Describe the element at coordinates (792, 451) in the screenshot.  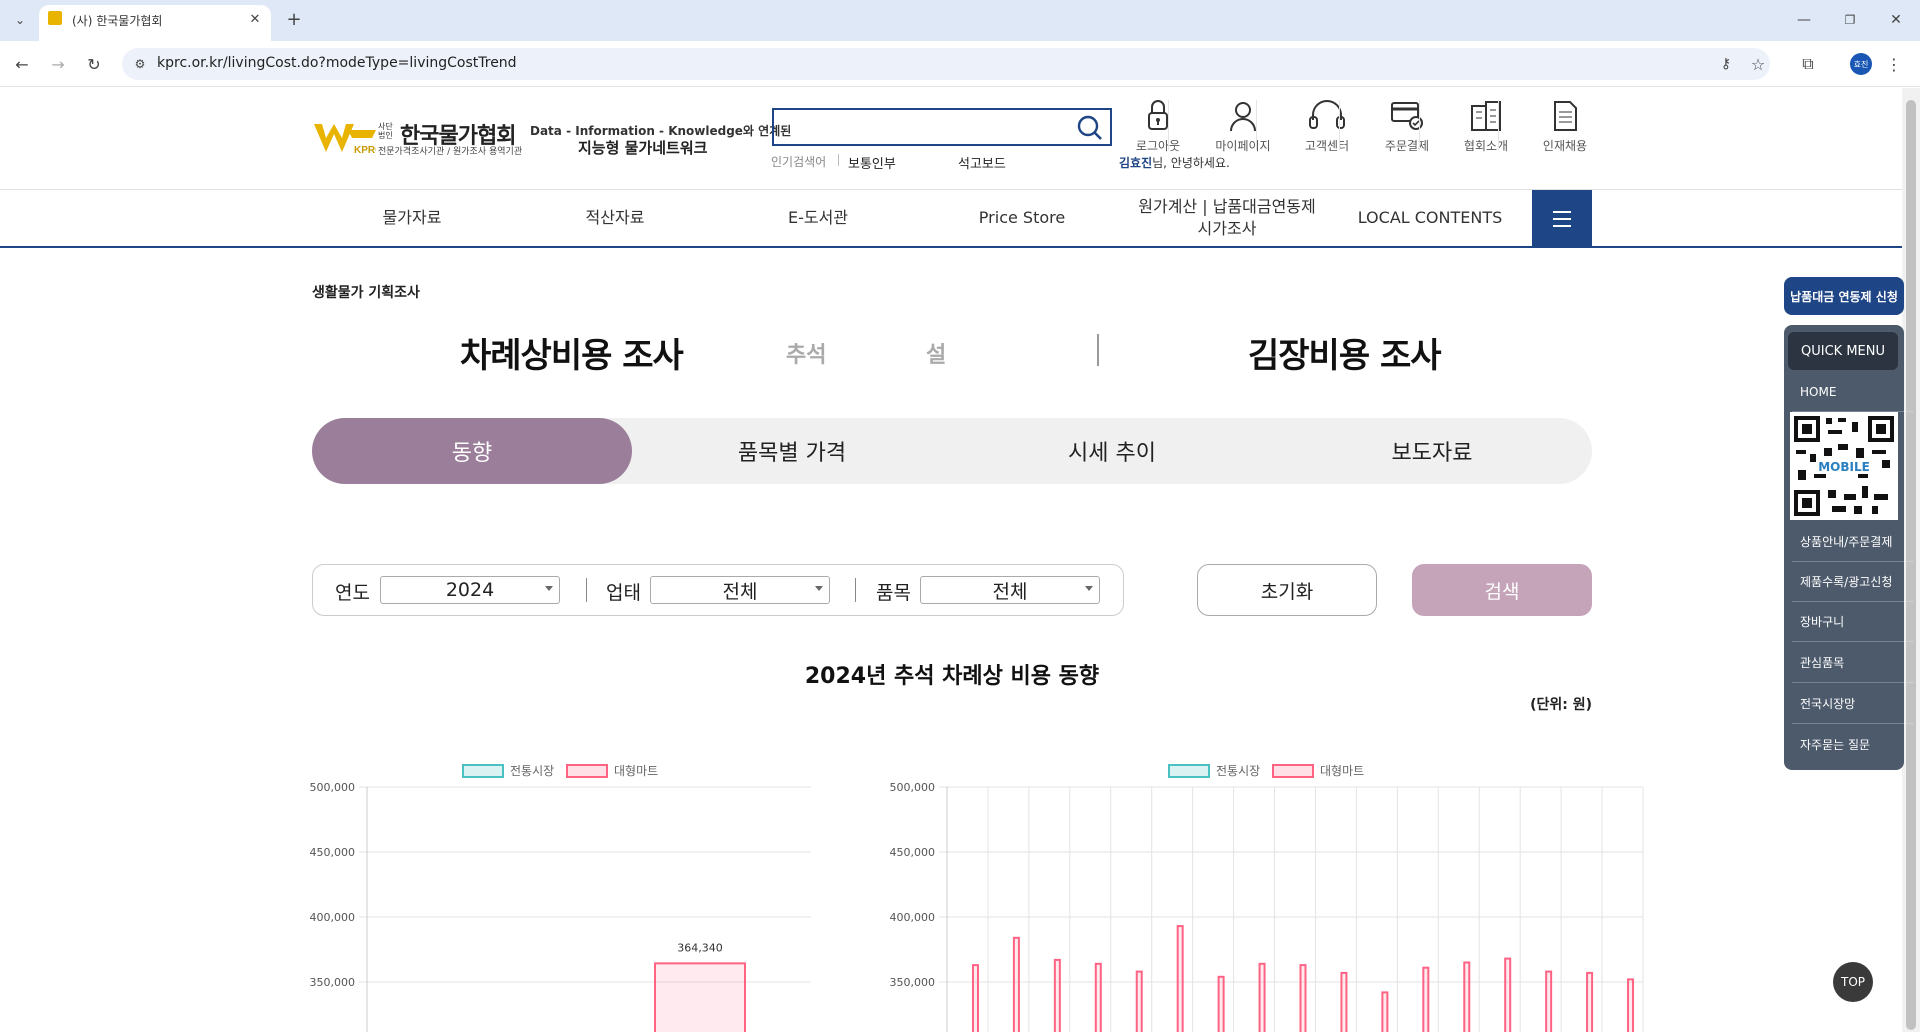
I see `tab-item-price: 품목별 가격` at that location.